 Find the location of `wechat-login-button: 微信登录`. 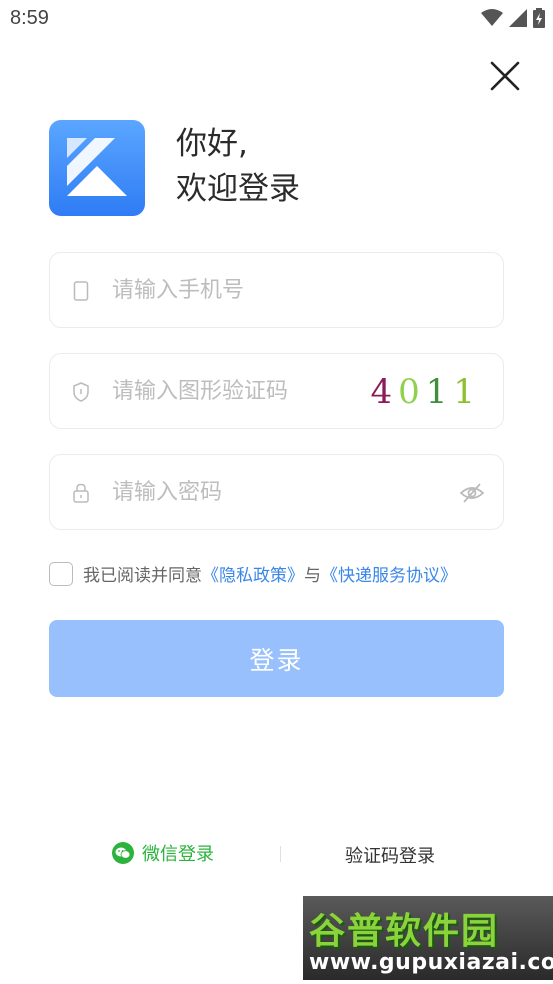

wechat-login-button: 微信登录 is located at coordinates (163, 853).